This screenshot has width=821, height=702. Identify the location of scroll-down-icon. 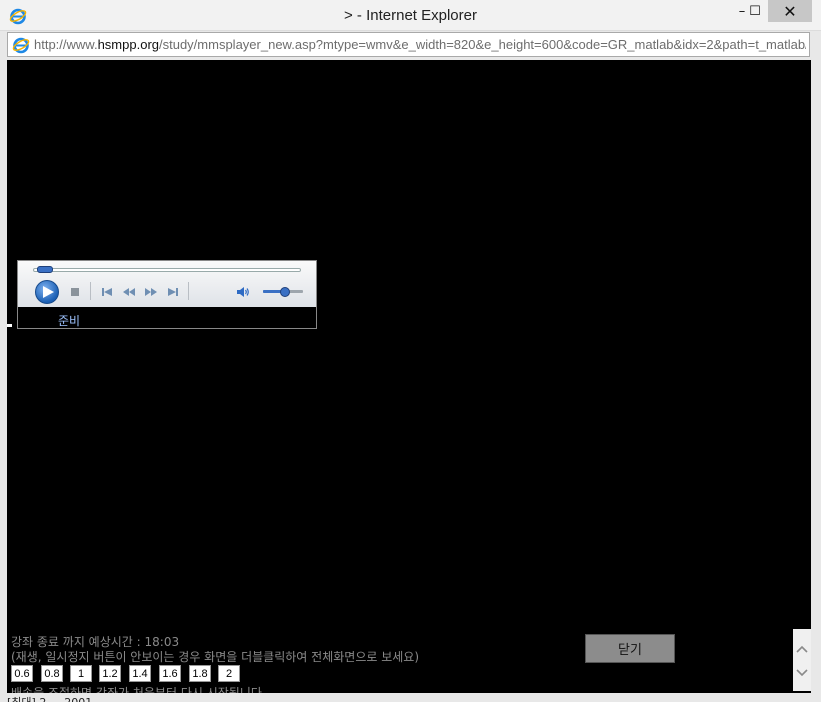
(802, 673).